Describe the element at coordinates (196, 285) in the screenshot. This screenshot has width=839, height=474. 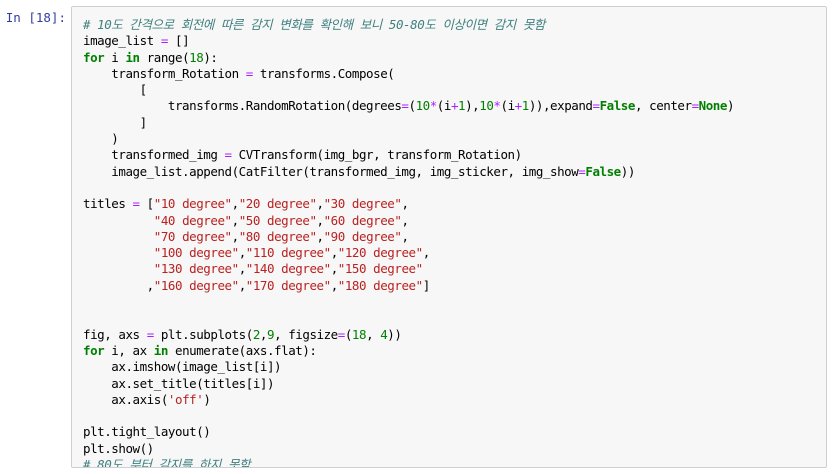
I see `code-token: "160 degree"` at that location.